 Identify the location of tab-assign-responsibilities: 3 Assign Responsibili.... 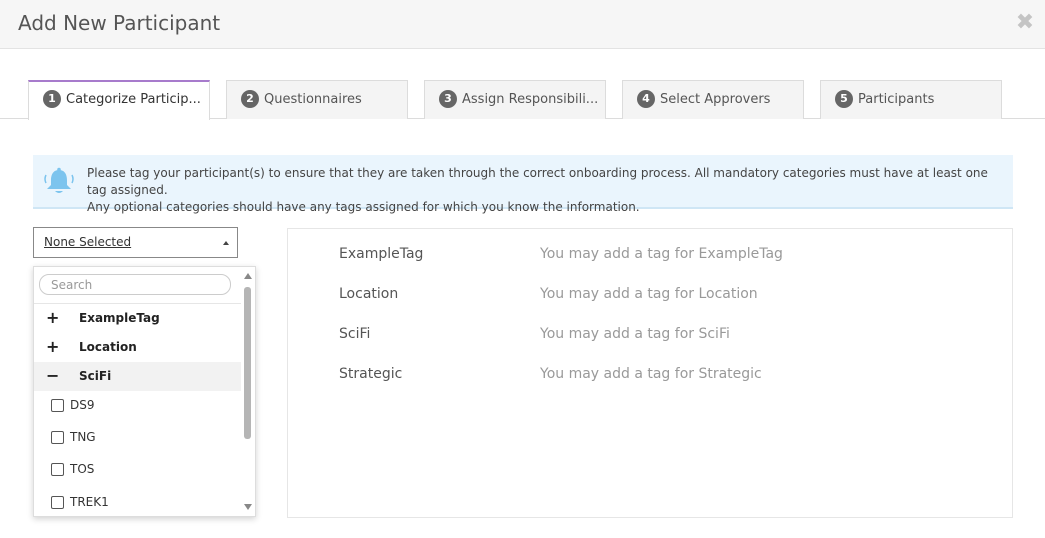
(515, 99).